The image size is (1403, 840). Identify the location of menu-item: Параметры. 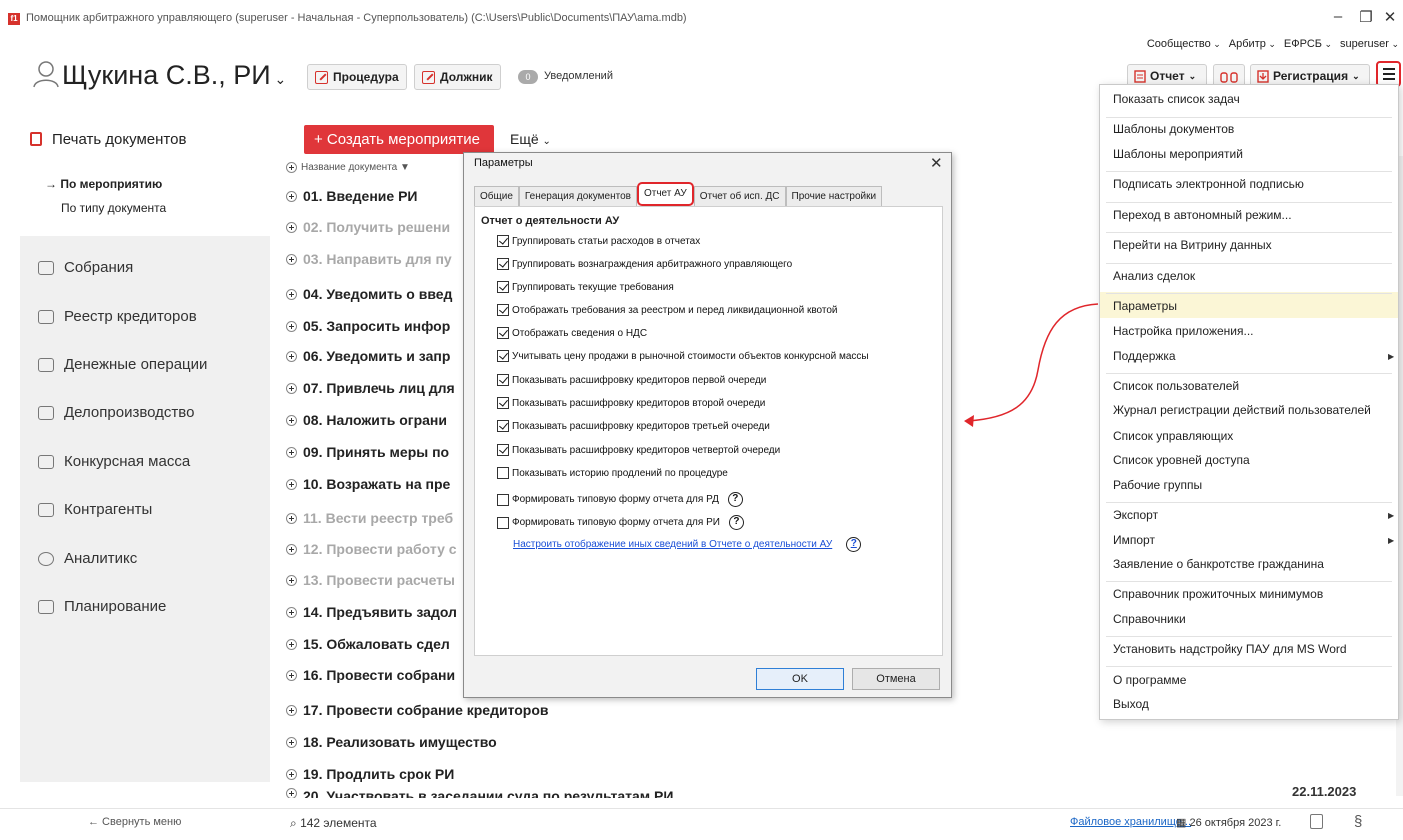
(1145, 306).